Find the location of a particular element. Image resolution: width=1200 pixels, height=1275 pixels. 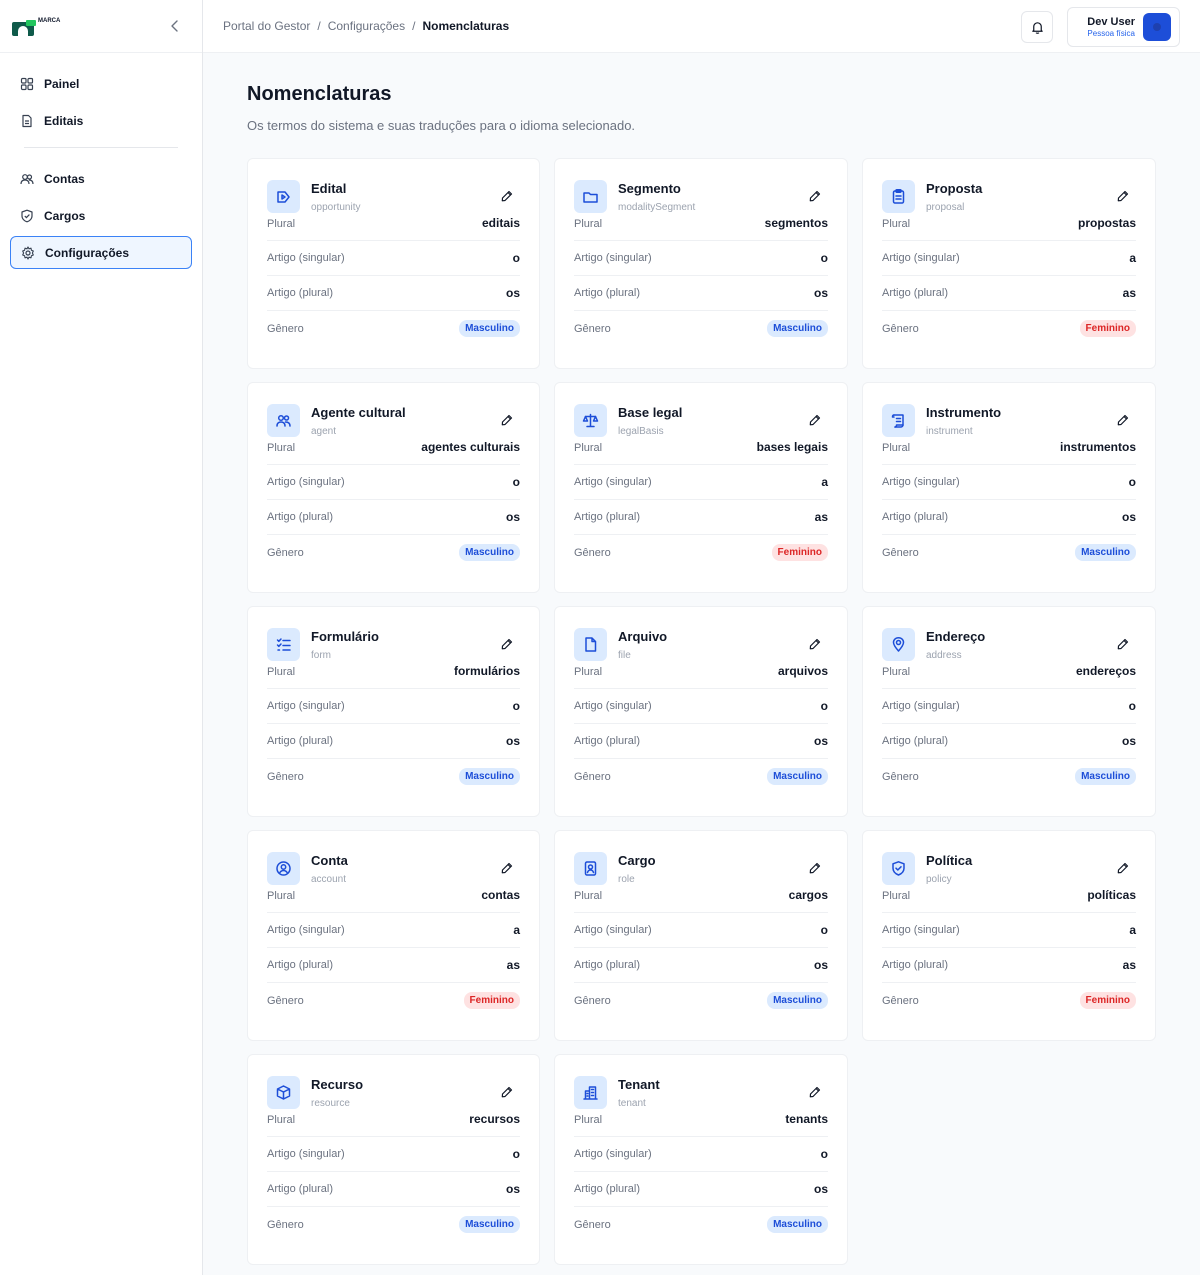

badge-icon is located at coordinates (590, 868).